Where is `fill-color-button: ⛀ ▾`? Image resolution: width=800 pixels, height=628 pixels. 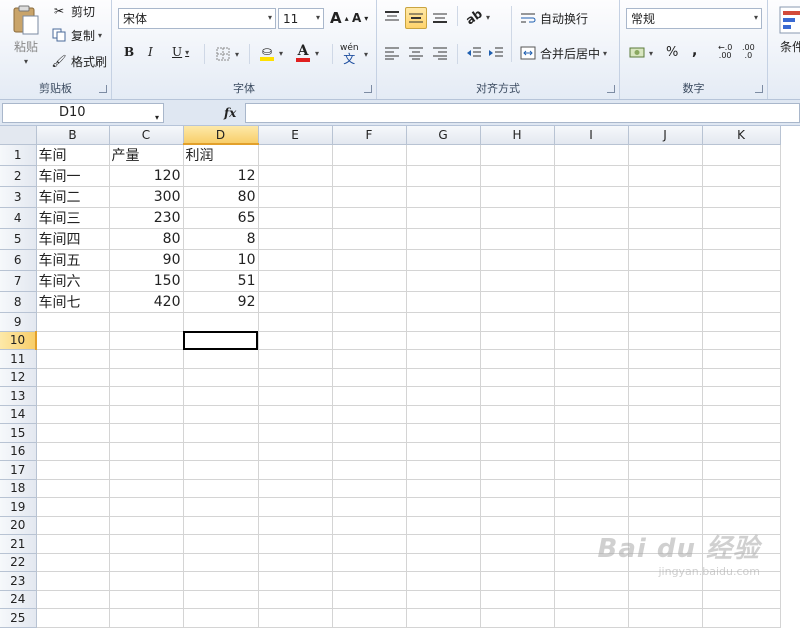 fill-color-button: ⛀ ▾ is located at coordinates (270, 53).